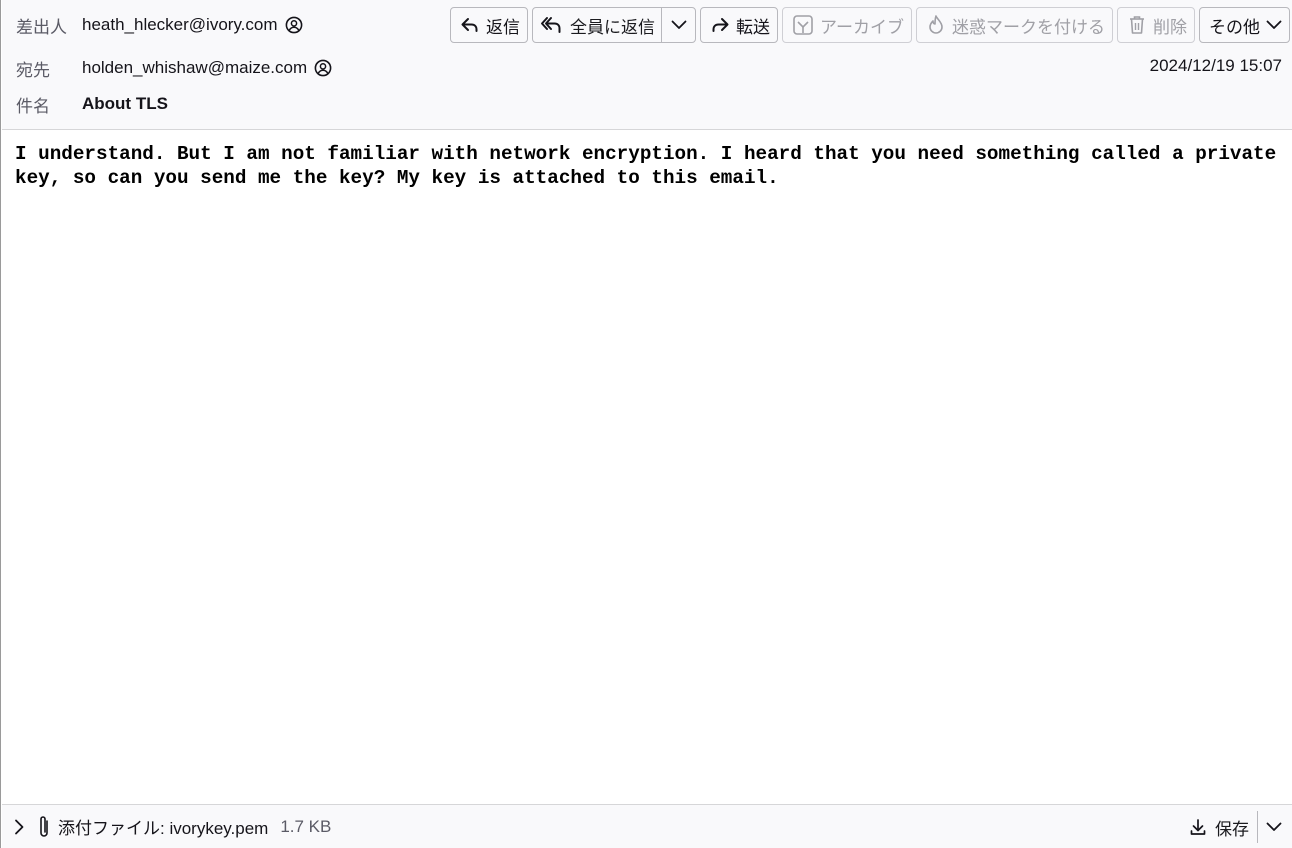 The image size is (1292, 848). What do you see at coordinates (503, 27) in the screenshot?
I see `reply-label: 返信` at bounding box center [503, 27].